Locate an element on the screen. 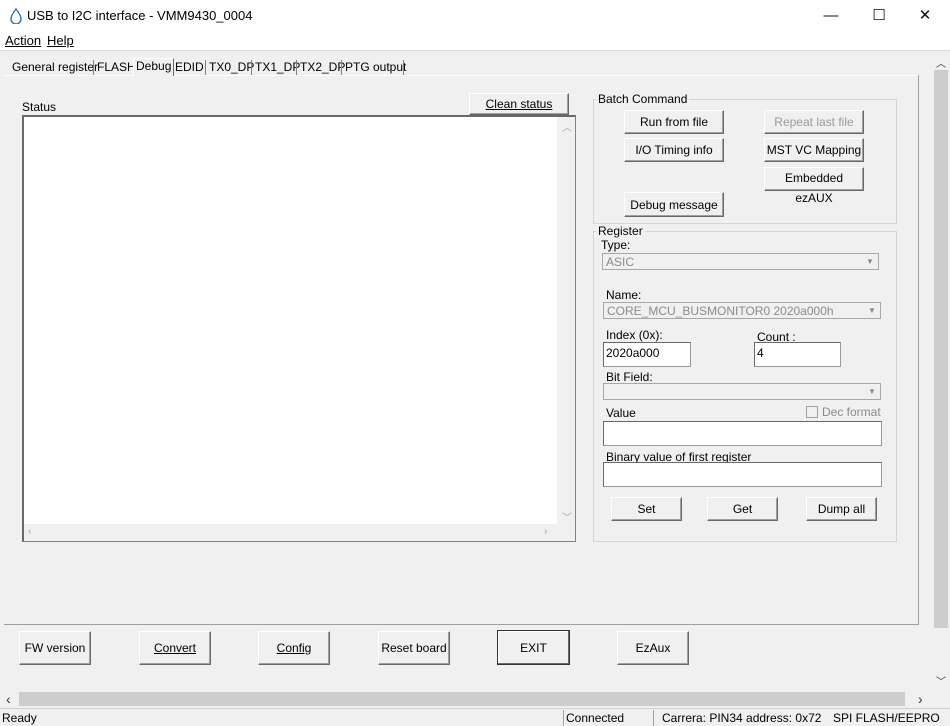 This screenshot has width=950, height=726. tab-general-register: General register is located at coordinates (55, 68).